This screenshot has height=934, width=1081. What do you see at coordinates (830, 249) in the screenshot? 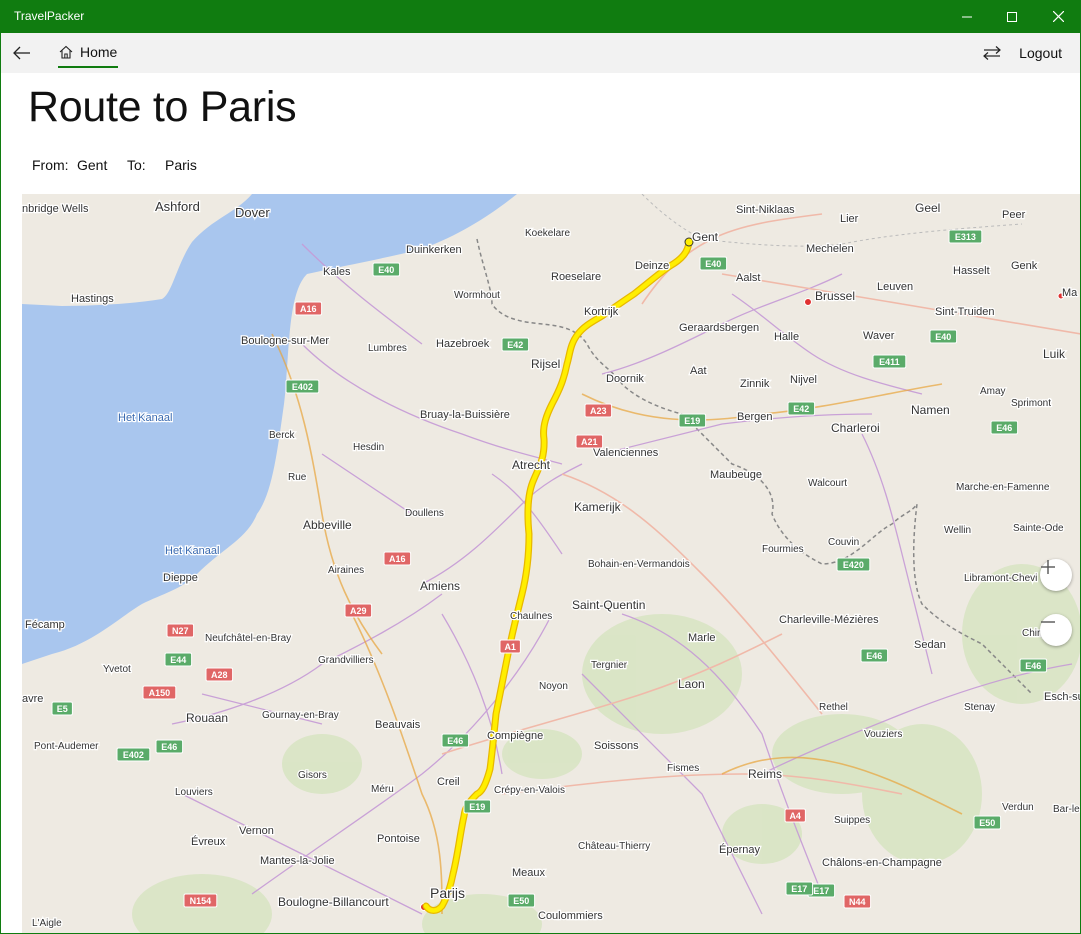
I see `map-label: Mechelen` at bounding box center [830, 249].